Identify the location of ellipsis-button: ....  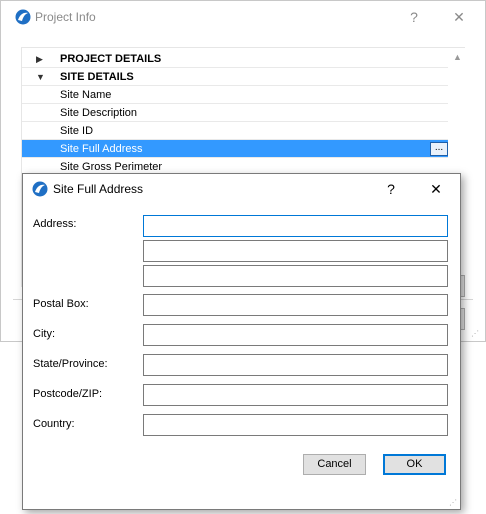
(439, 149).